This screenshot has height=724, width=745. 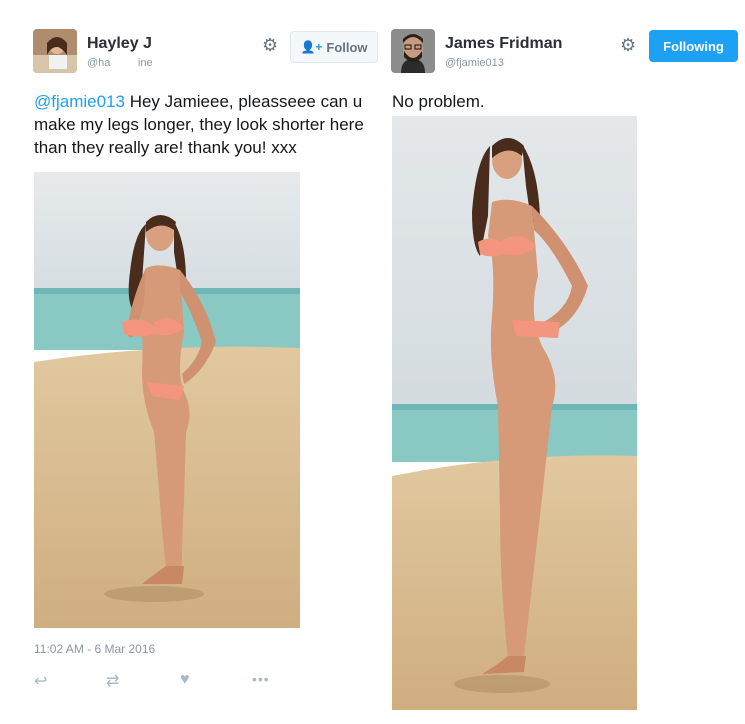 I want to click on hayley-name: Hayley J, so click(x=119, y=44).